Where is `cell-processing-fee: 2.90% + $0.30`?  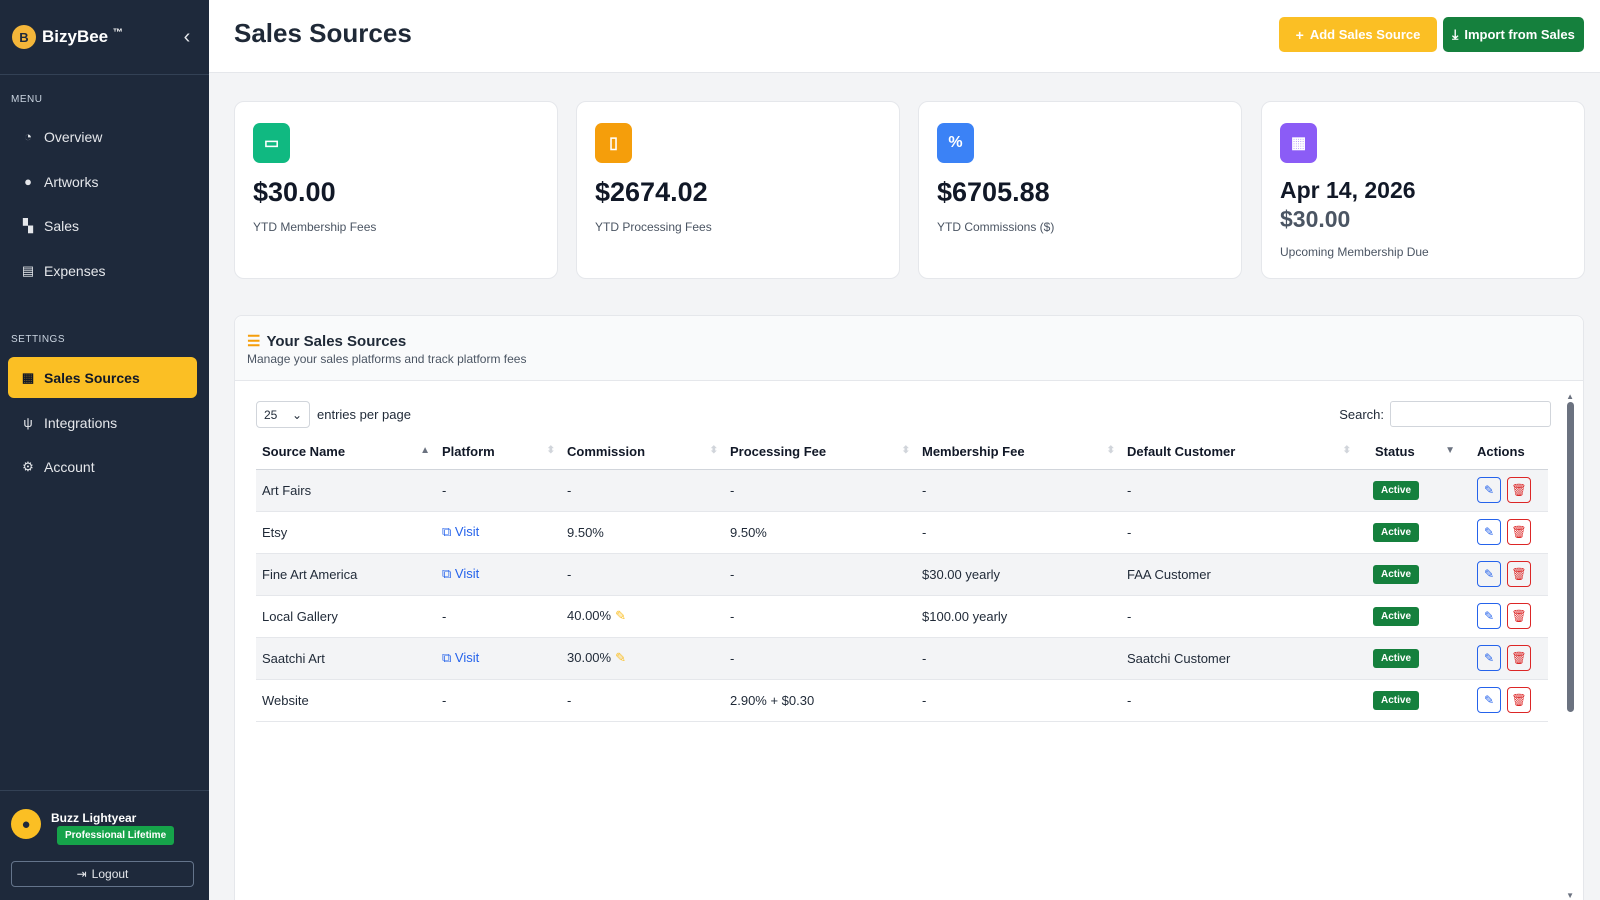
cell-processing-fee: 2.90% + $0.30 is located at coordinates (820, 700).